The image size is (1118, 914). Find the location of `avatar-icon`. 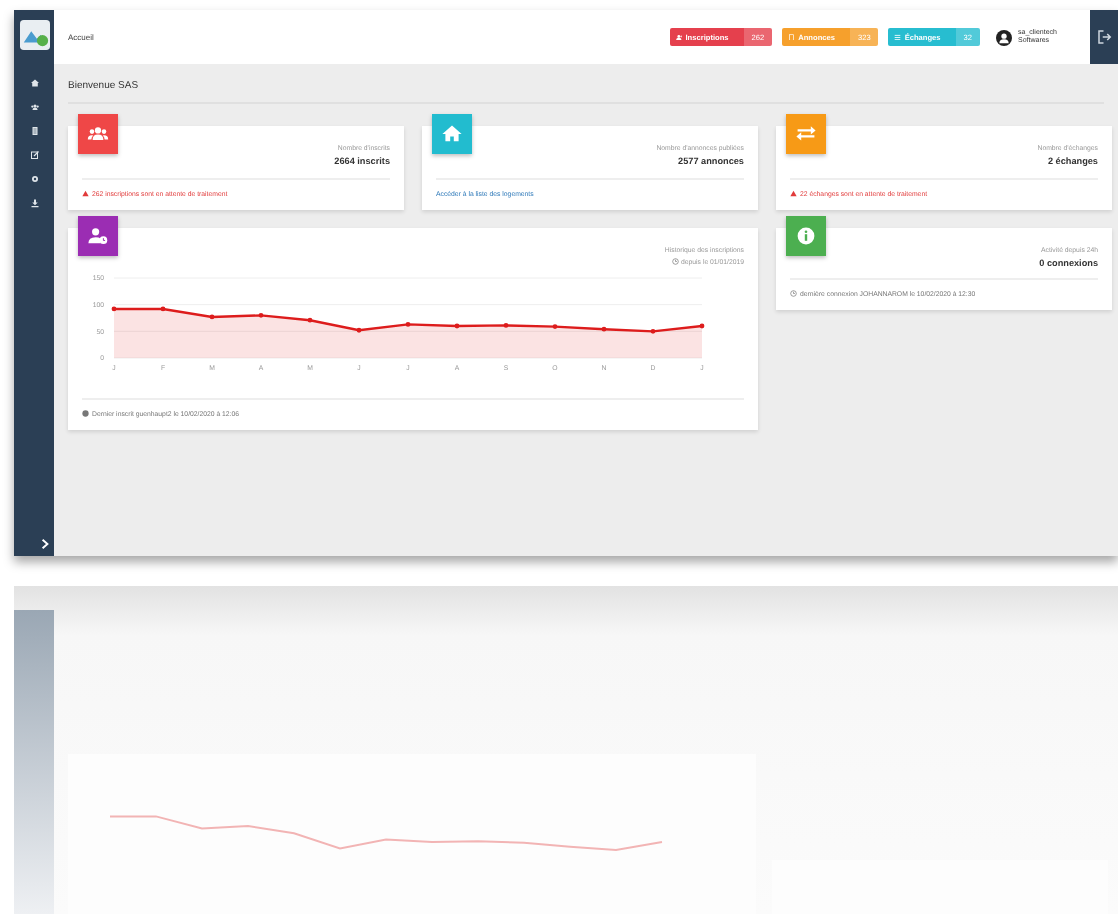

avatar-icon is located at coordinates (1004, 37).